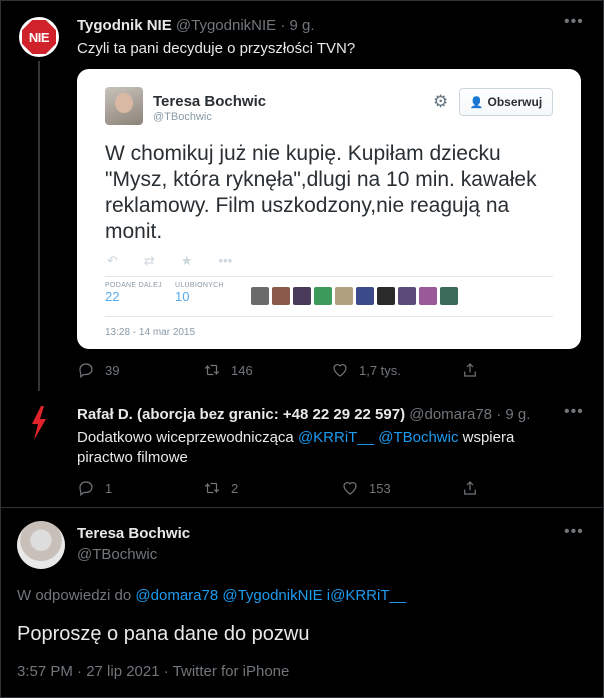 This screenshot has width=604, height=698. I want to click on embedded-author-name: Teresa Bochwic, so click(210, 101).